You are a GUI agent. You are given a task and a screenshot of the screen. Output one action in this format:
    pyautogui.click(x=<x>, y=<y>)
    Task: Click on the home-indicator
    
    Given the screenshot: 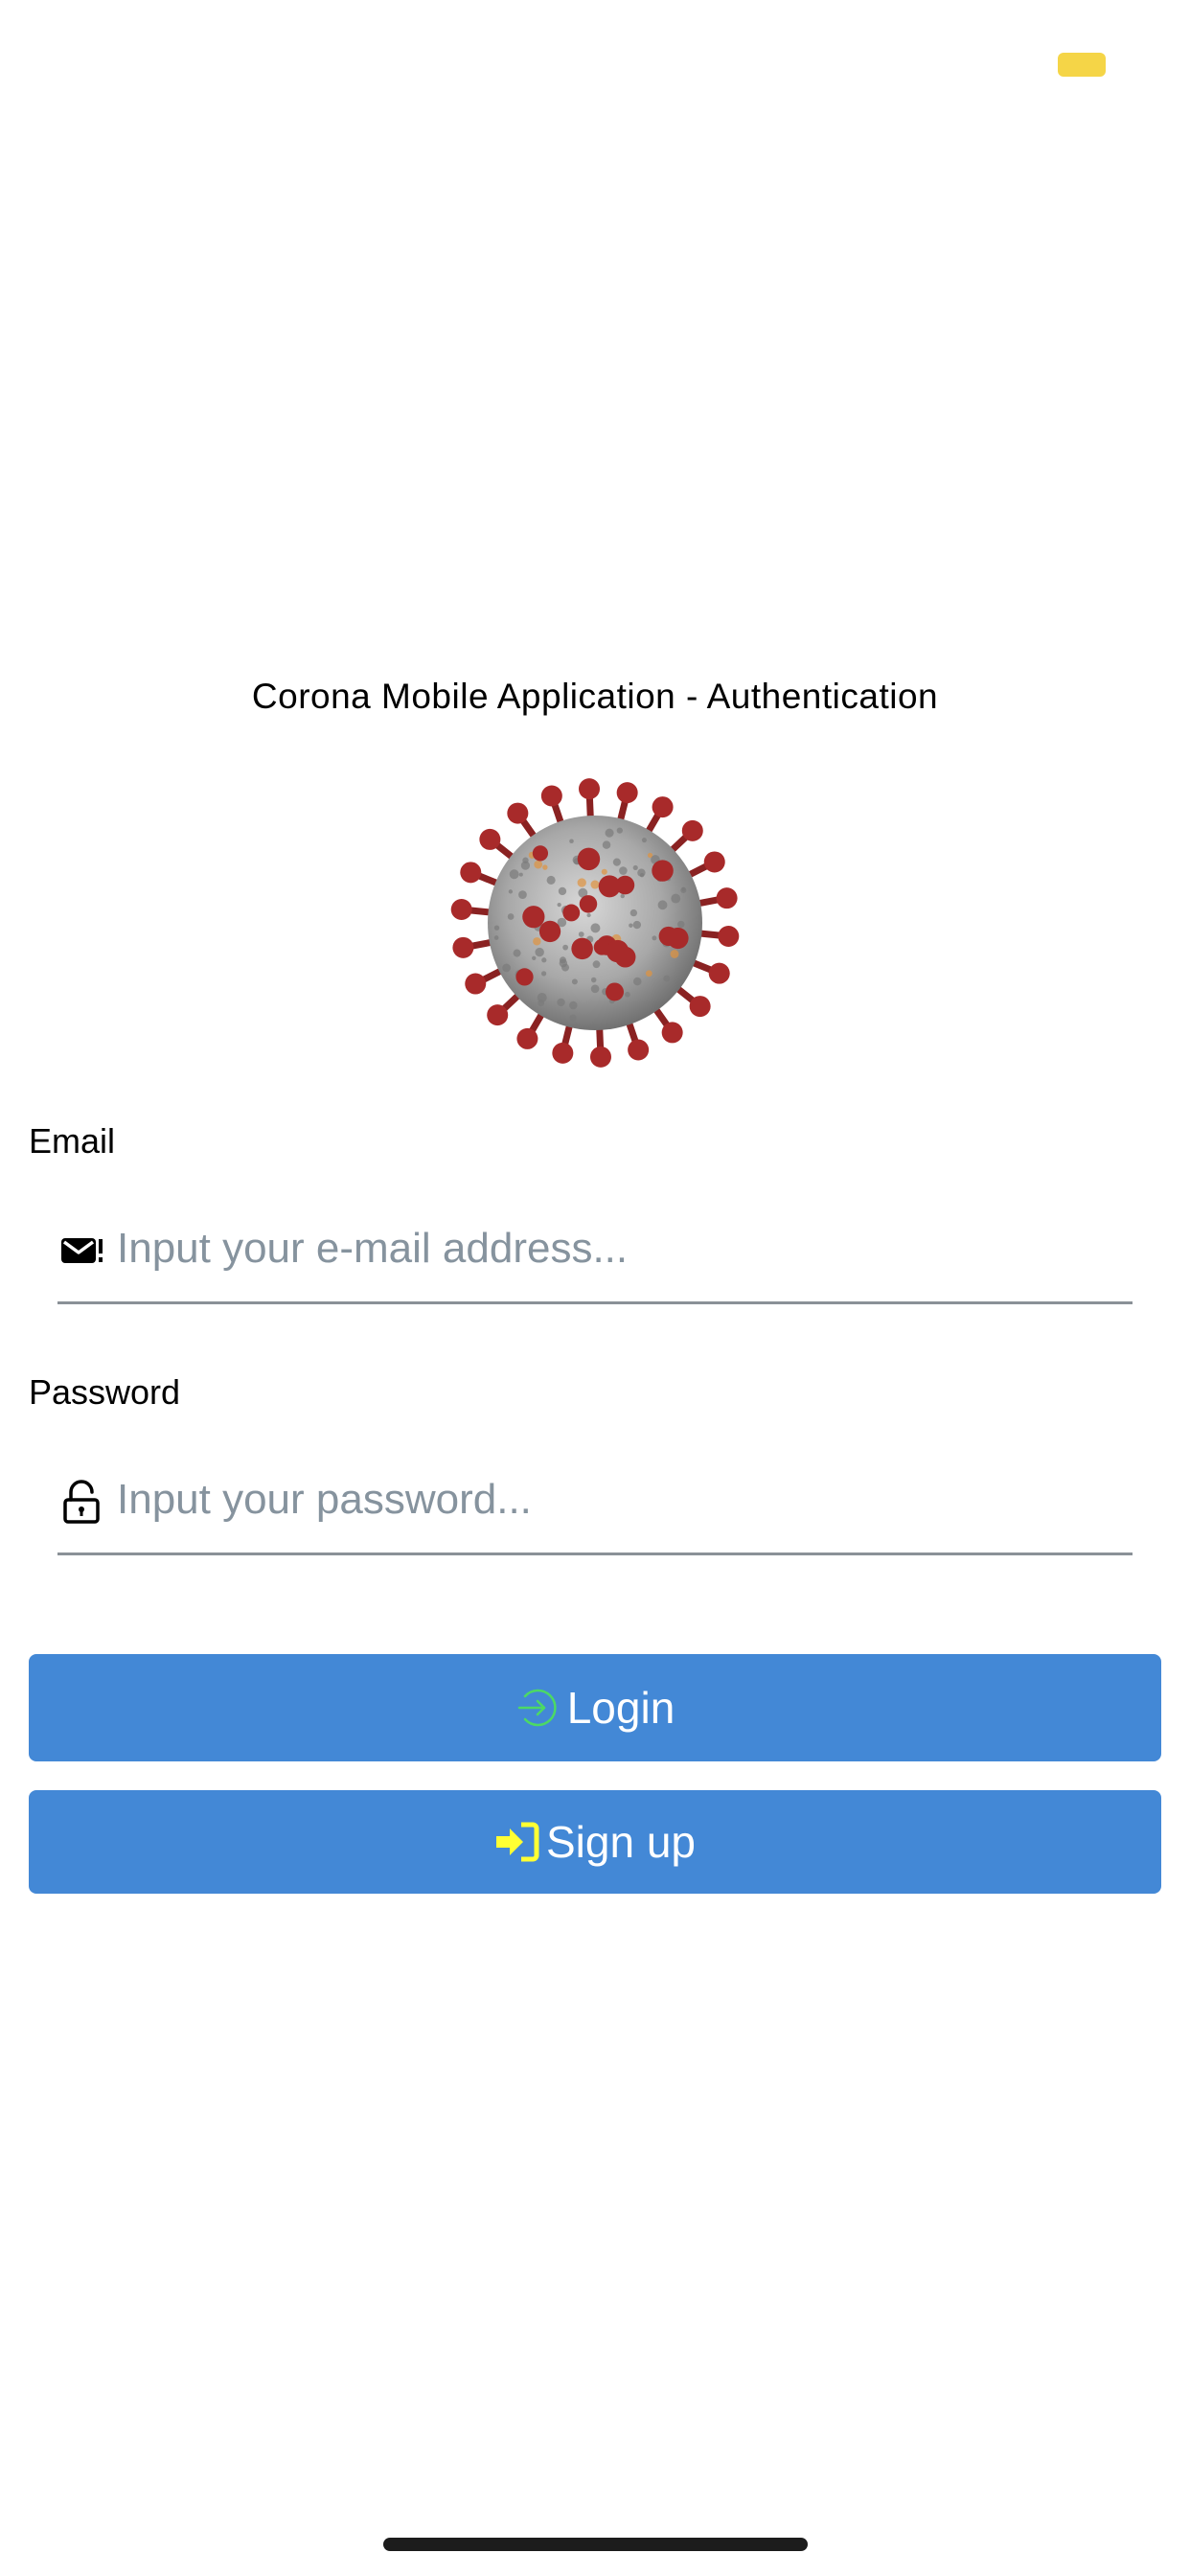 What is the action you would take?
    pyautogui.click(x=595, y=2544)
    